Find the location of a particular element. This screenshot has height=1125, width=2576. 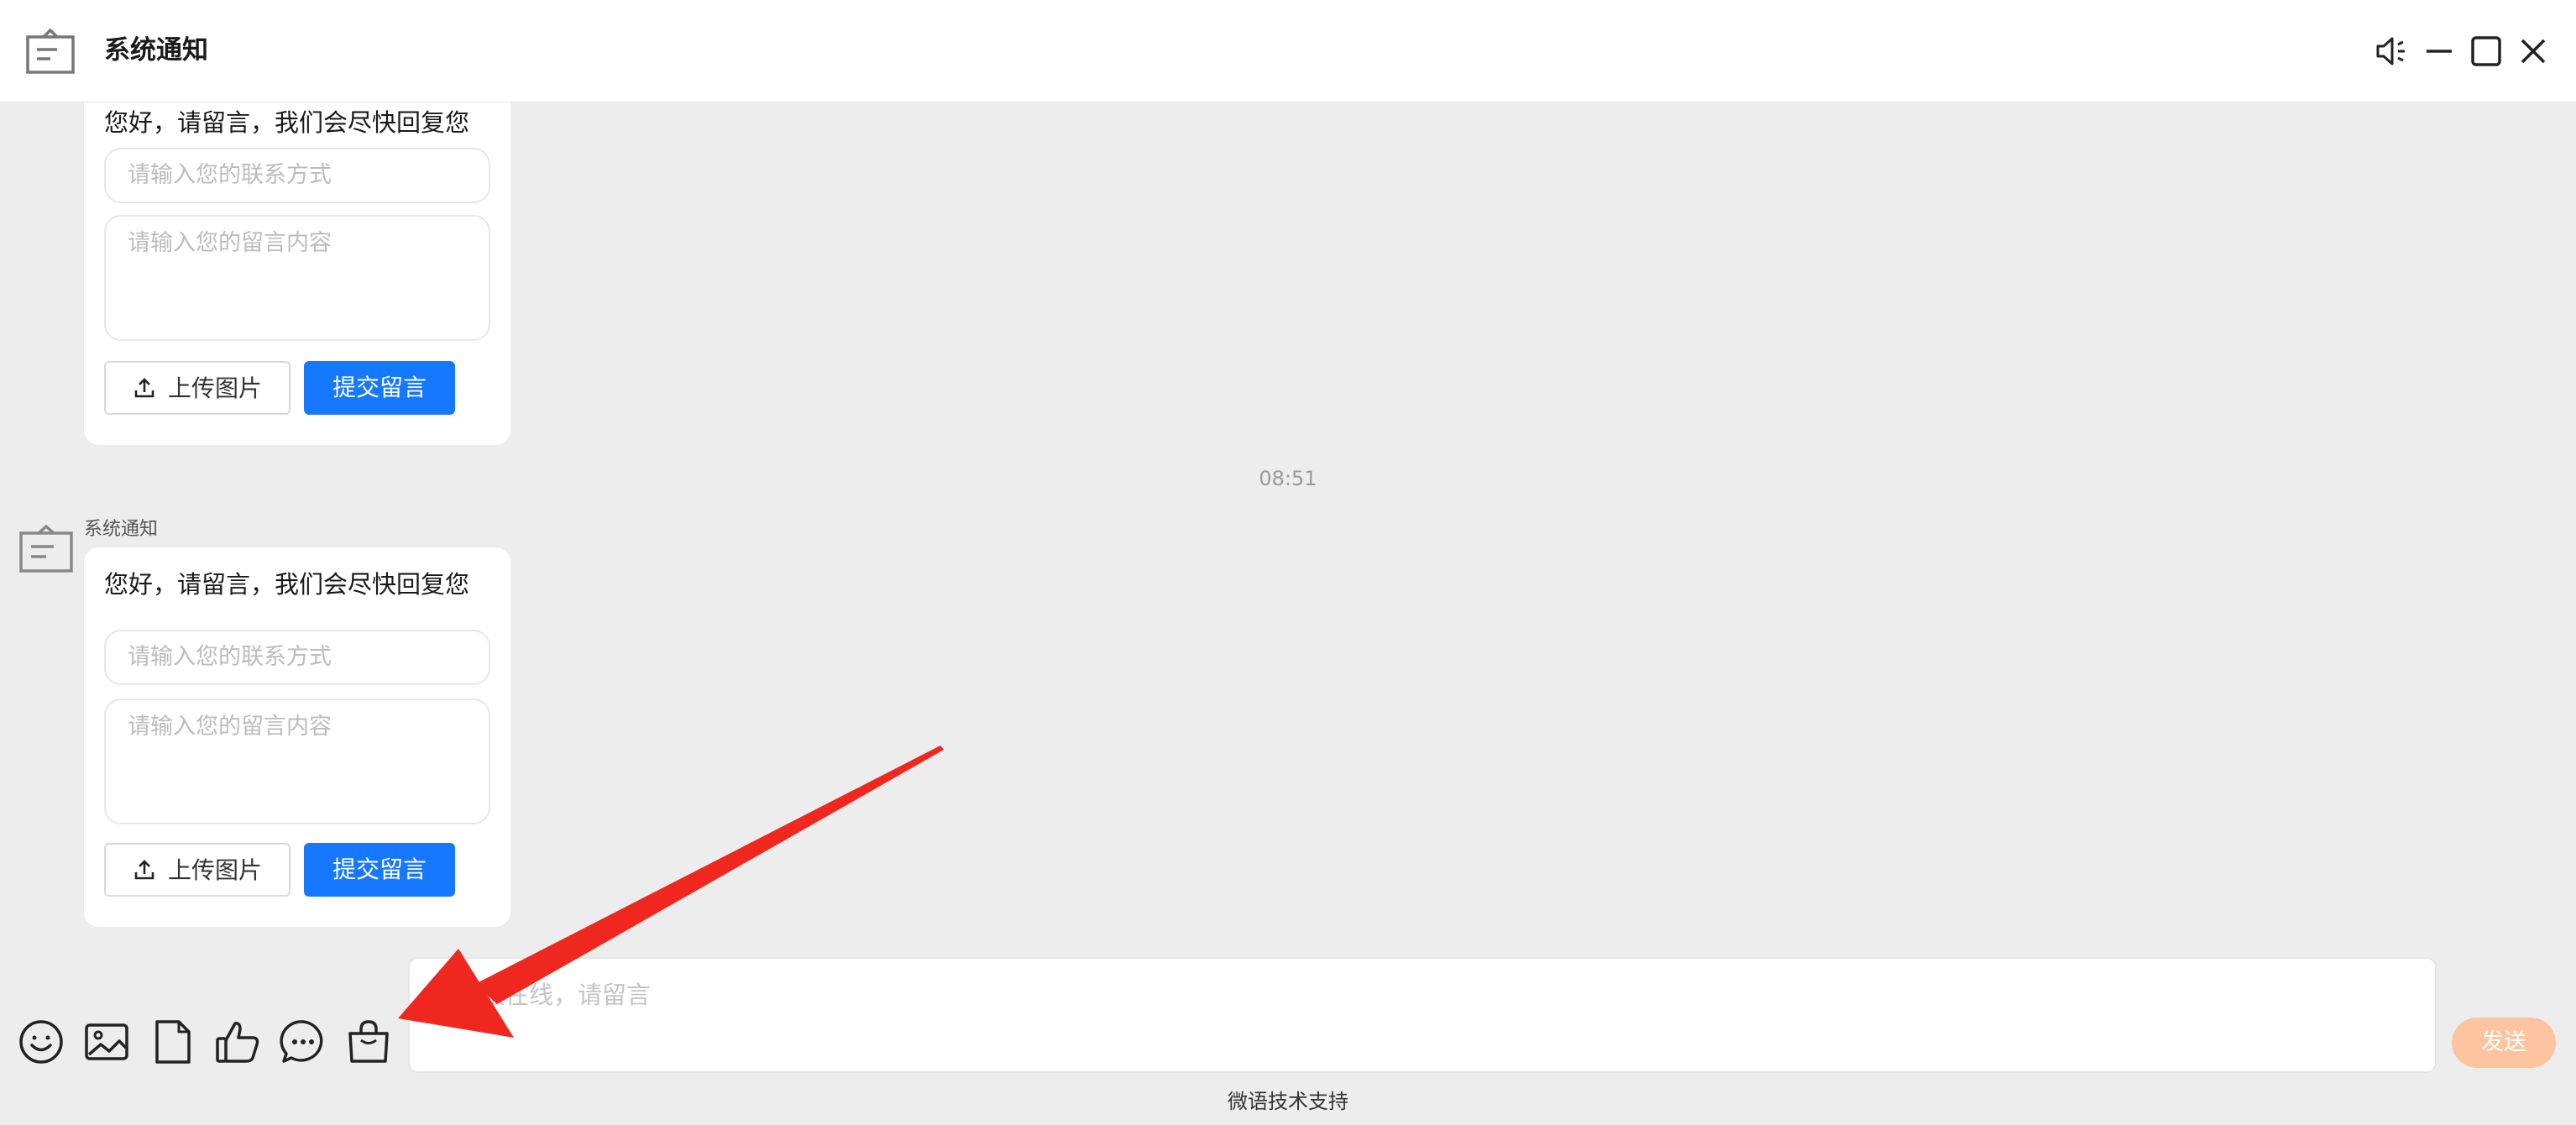

close-icon is located at coordinates (2533, 51).